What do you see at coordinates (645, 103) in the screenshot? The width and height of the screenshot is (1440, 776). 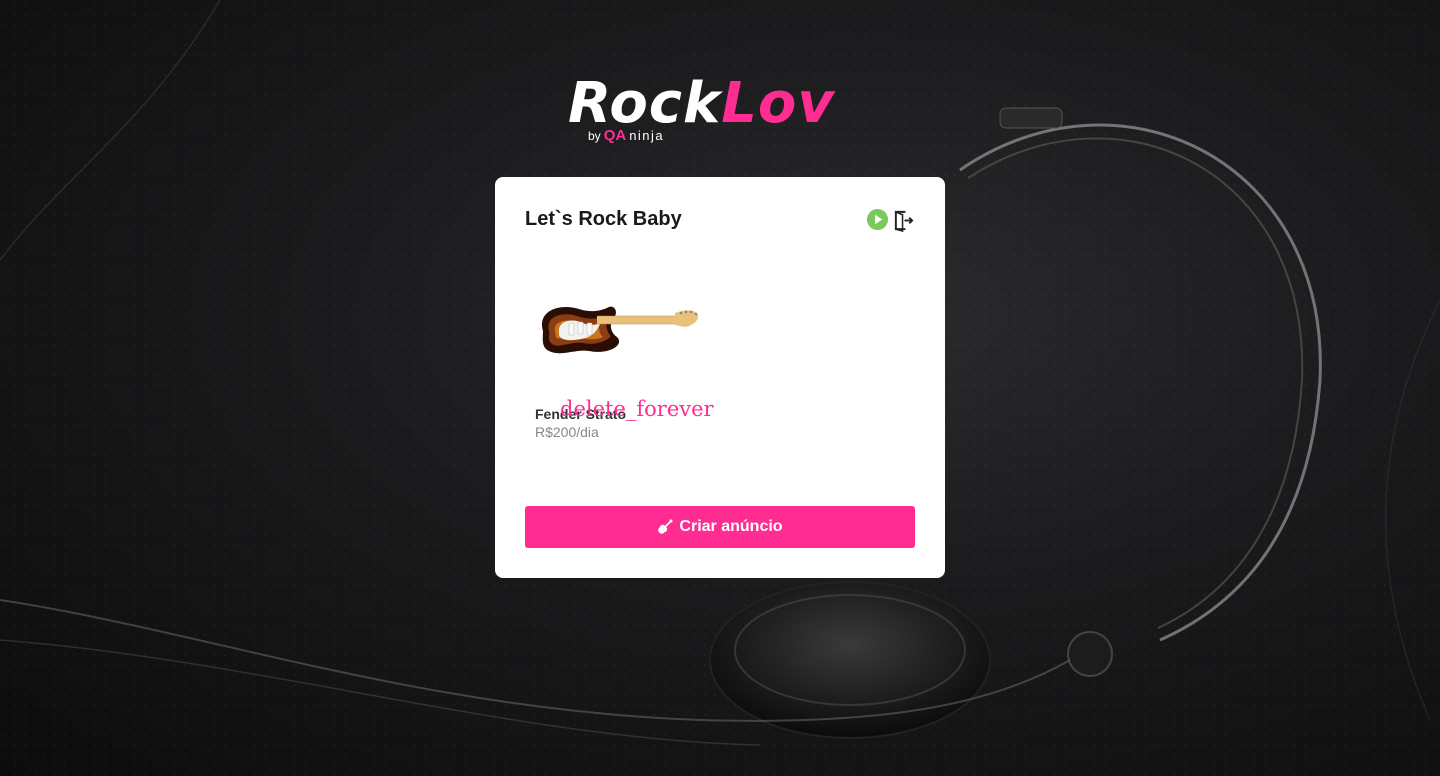 I see `logo-wordmark-primary: Rock` at bounding box center [645, 103].